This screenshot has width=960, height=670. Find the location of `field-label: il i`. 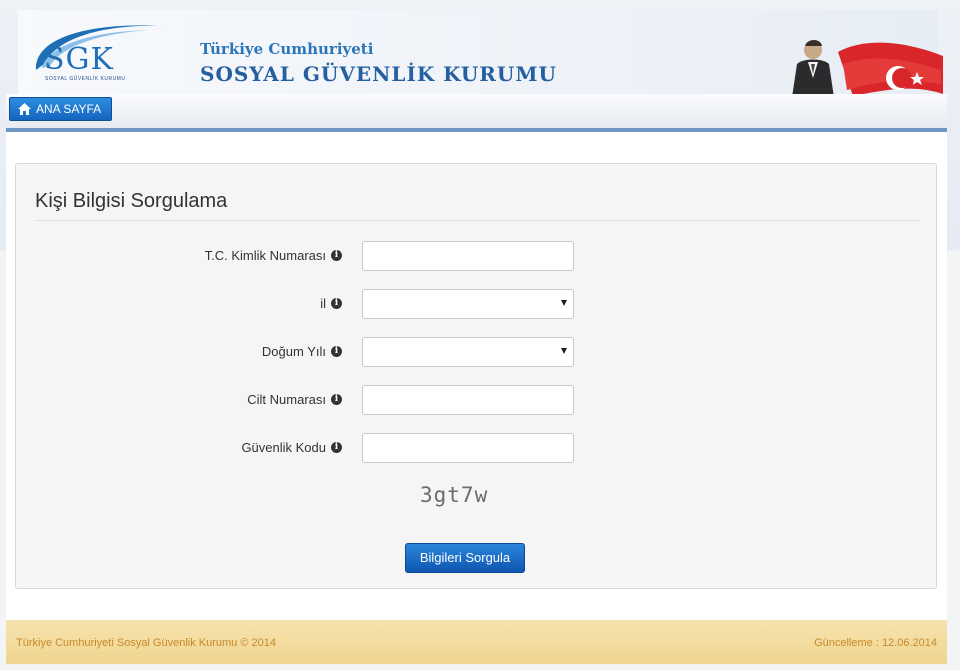

field-label: il i is located at coordinates (331, 303).